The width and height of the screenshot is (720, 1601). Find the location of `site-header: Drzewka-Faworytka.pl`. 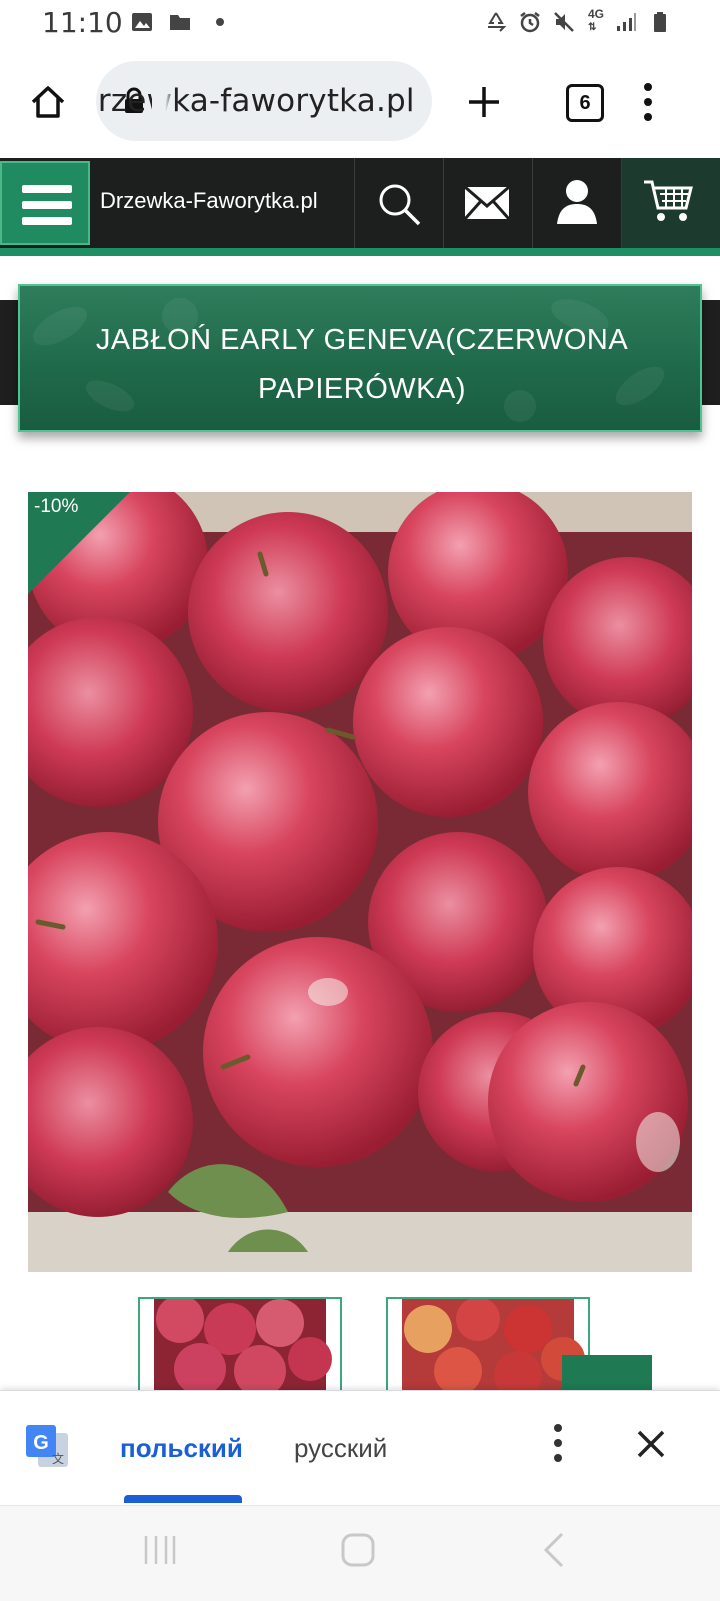

site-header: Drzewka-Faworytka.pl is located at coordinates (360, 203).